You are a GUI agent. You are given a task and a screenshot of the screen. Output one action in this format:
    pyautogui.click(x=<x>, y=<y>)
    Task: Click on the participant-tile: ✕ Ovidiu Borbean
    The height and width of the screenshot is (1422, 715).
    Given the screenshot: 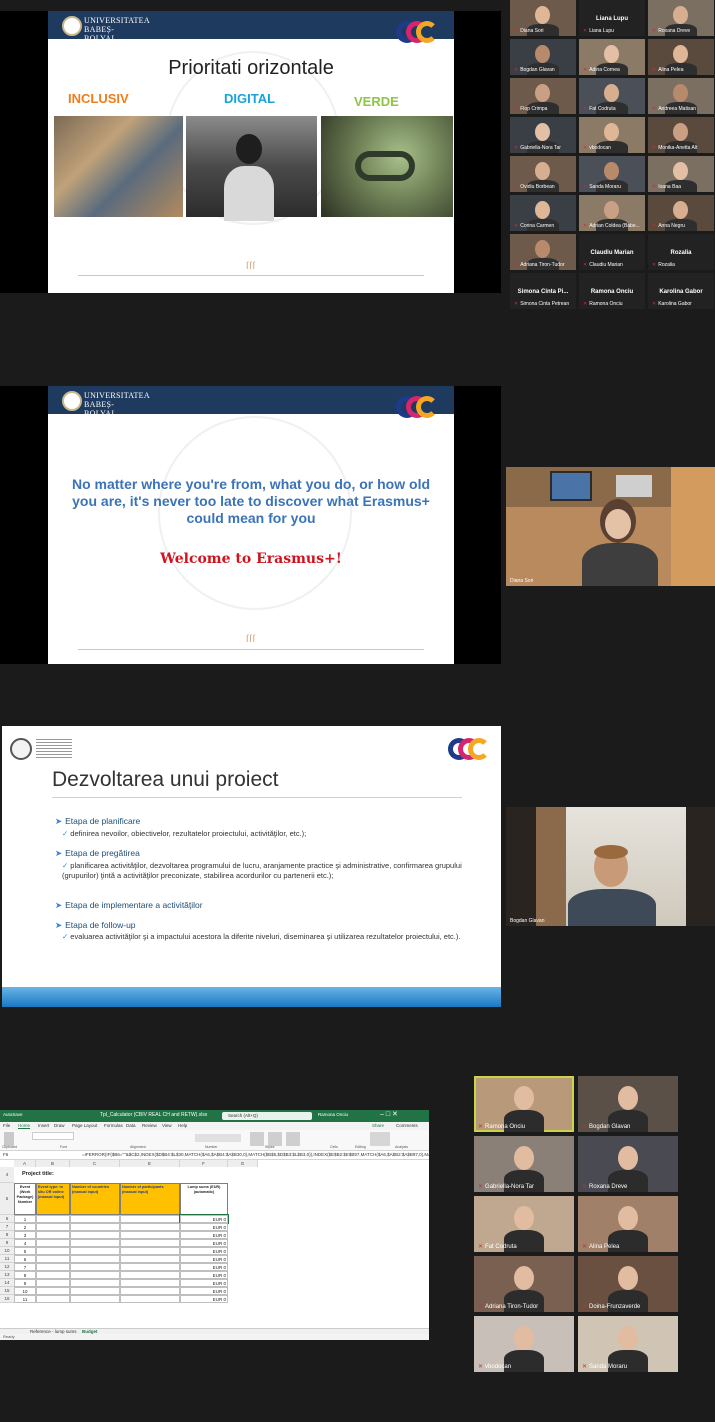 What is the action you would take?
    pyautogui.click(x=543, y=174)
    